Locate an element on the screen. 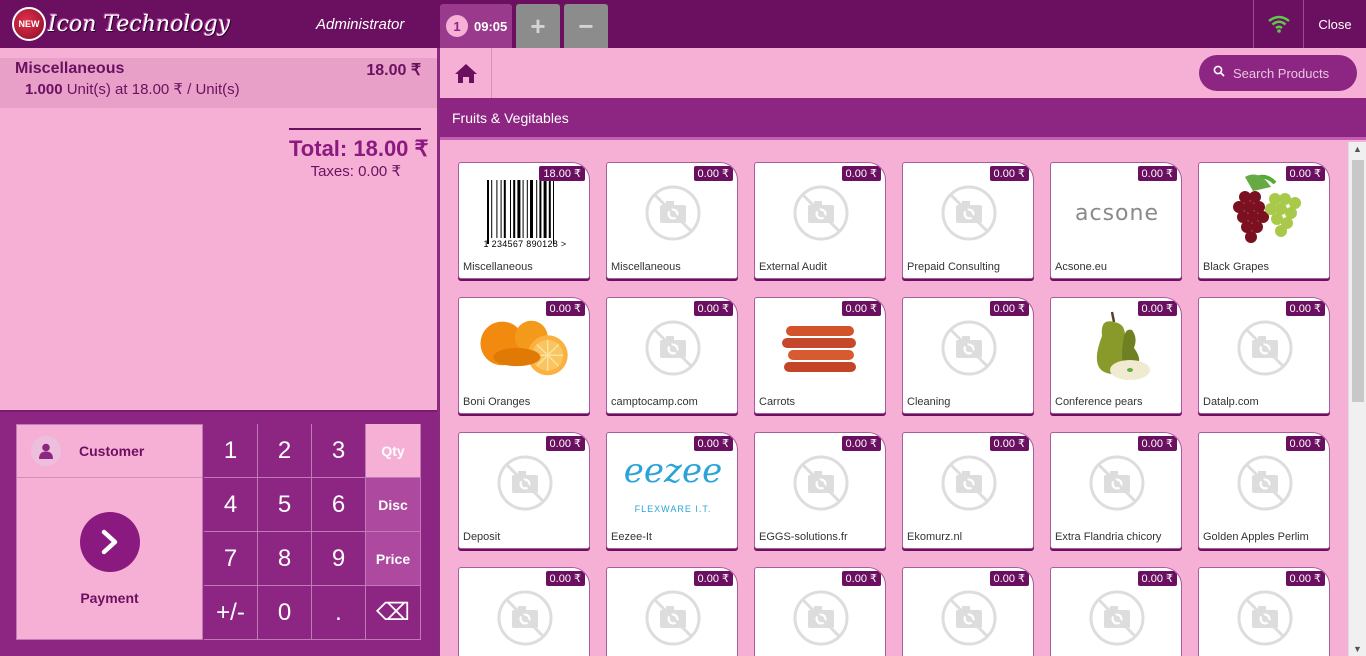 This screenshot has height=656, width=1366. product-name: Extra Flandria chicory is located at coordinates (1108, 537).